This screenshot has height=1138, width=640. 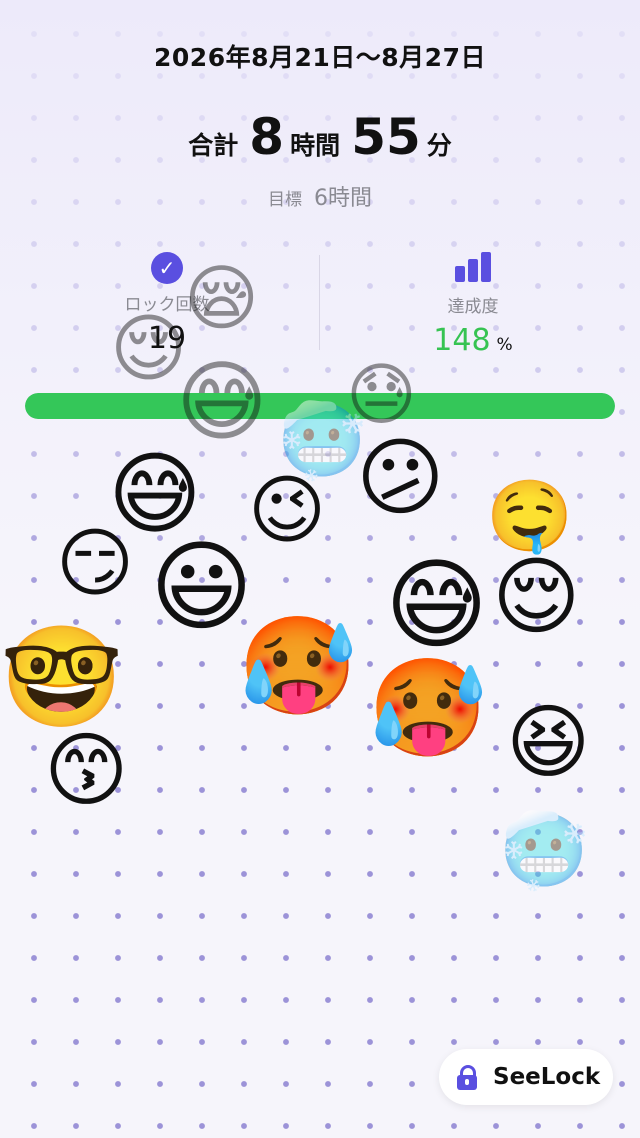 What do you see at coordinates (530, 516) in the screenshot?
I see `emoji-drooling-face: 🤤` at bounding box center [530, 516].